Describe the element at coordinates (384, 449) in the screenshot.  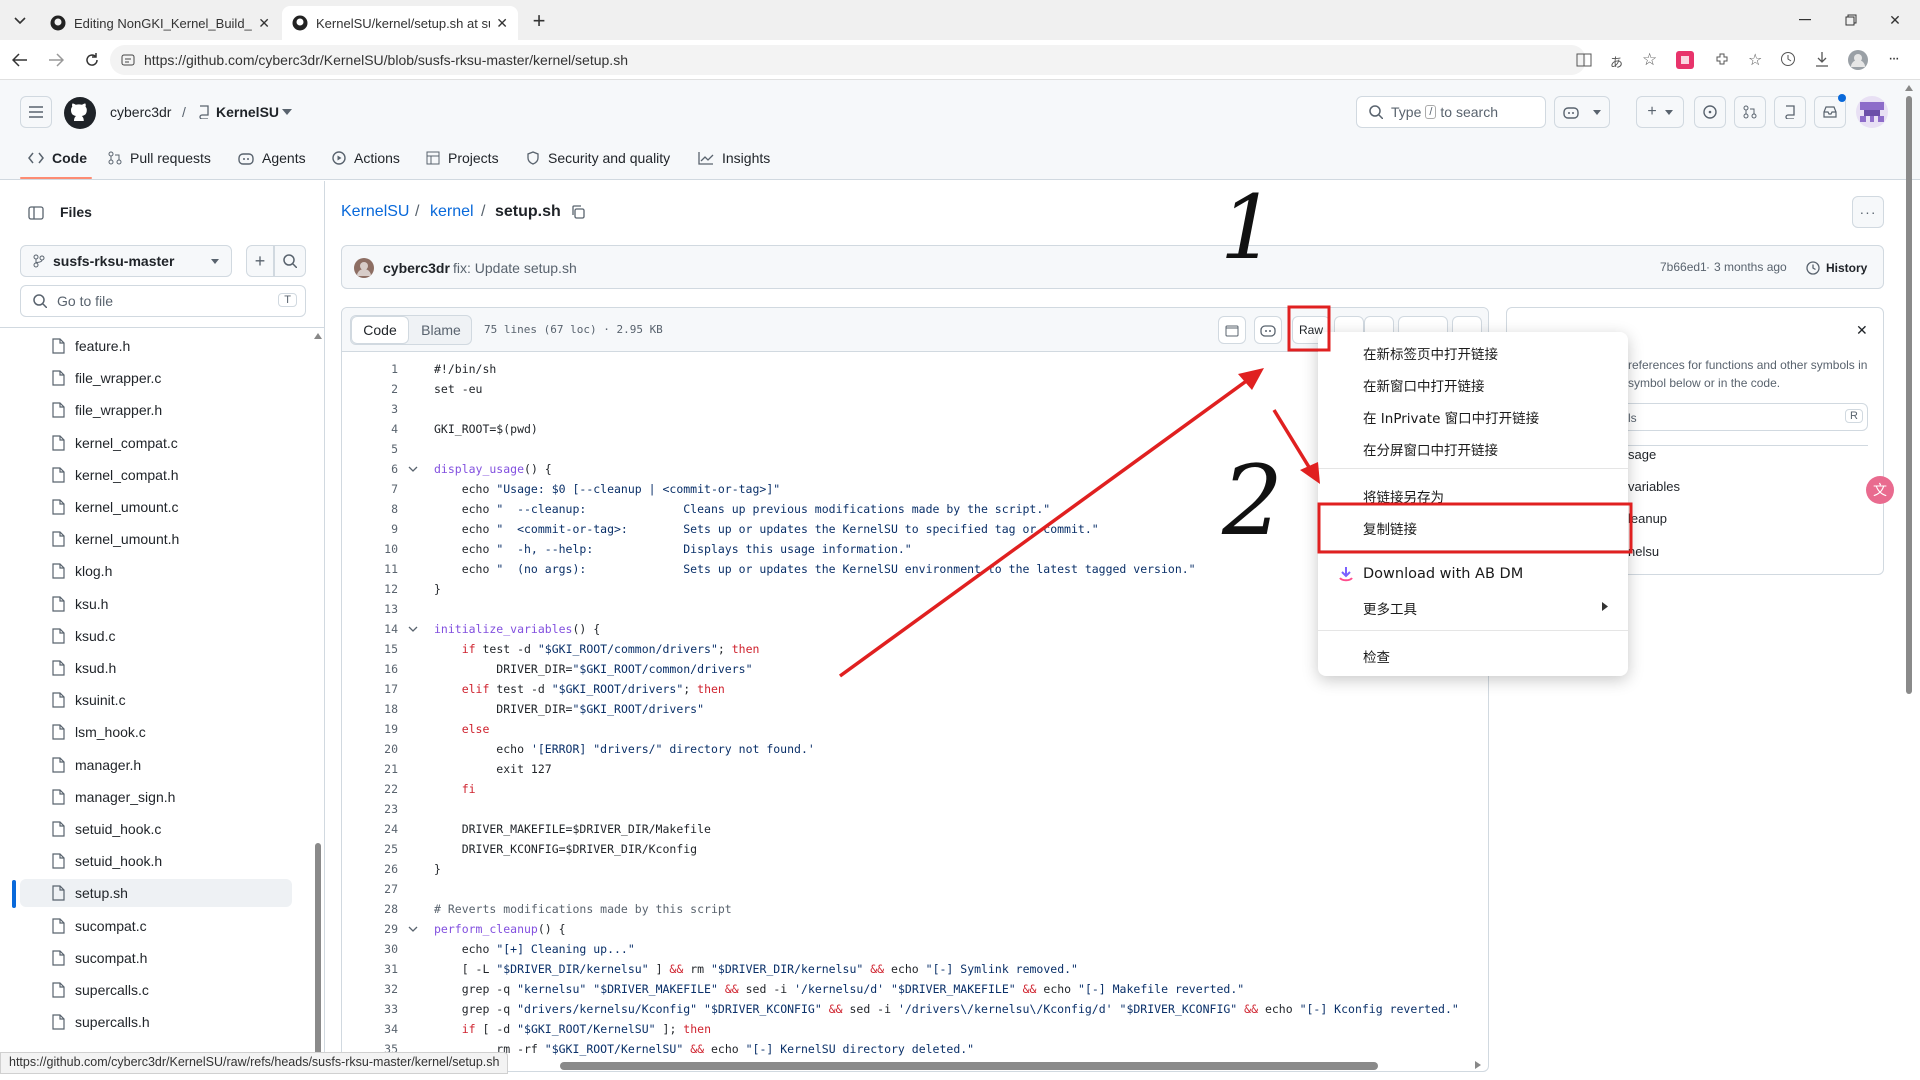
I see `line-number: 5` at that location.